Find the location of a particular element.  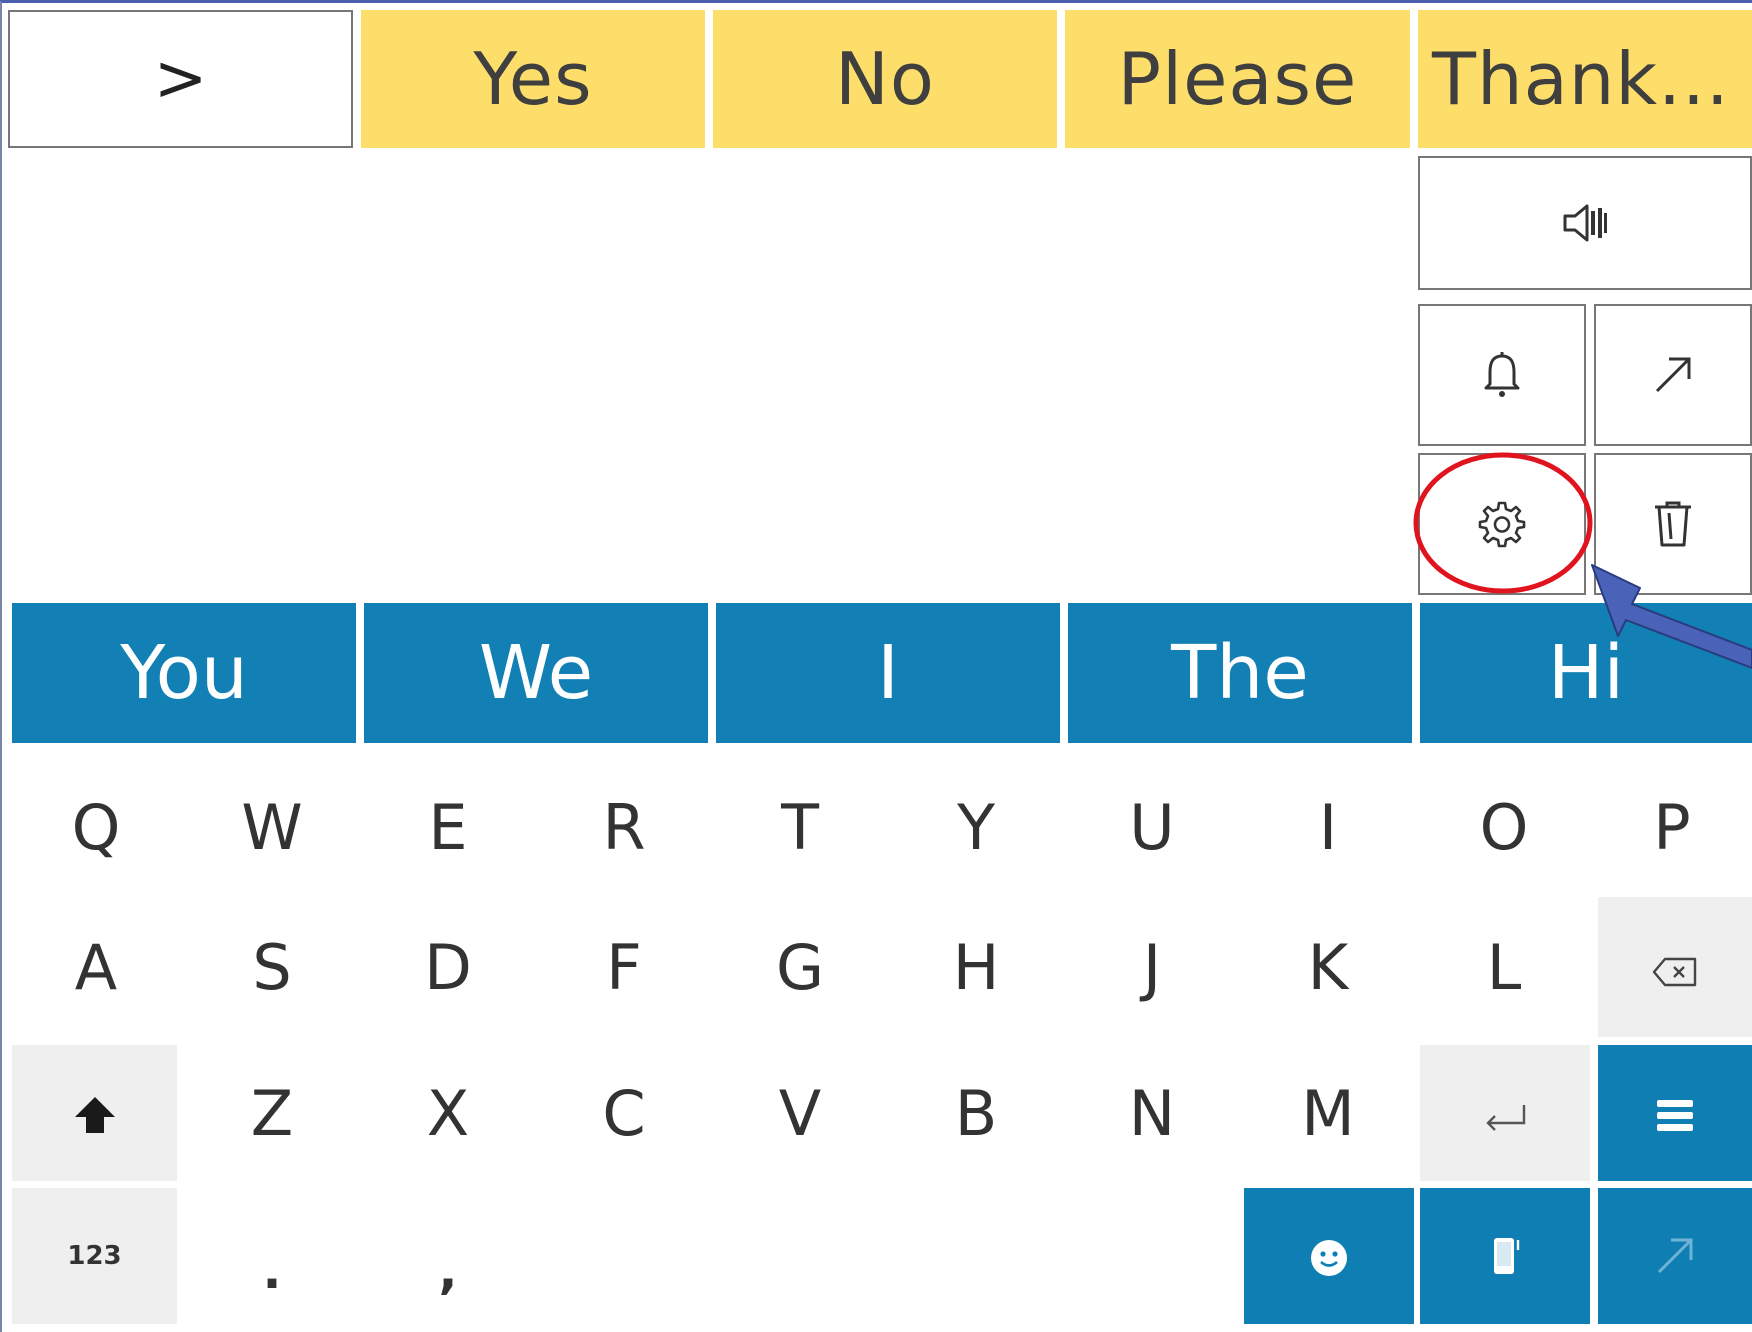

prediction-we-button: We is located at coordinates (536, 673).